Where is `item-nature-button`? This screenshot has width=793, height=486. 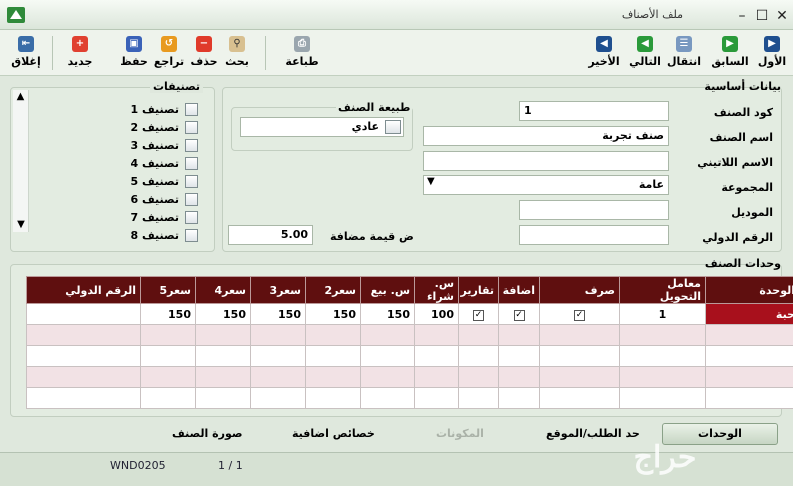 item-nature-button is located at coordinates (393, 127).